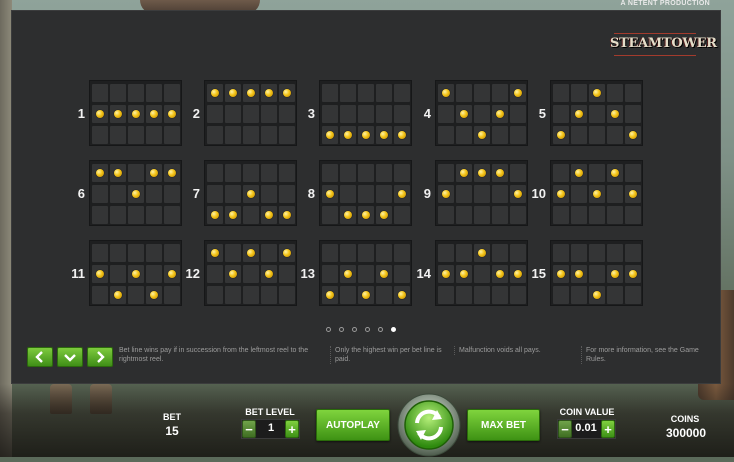  Describe the element at coordinates (686, 433) in the screenshot. I see `coins-value: 300000` at that location.